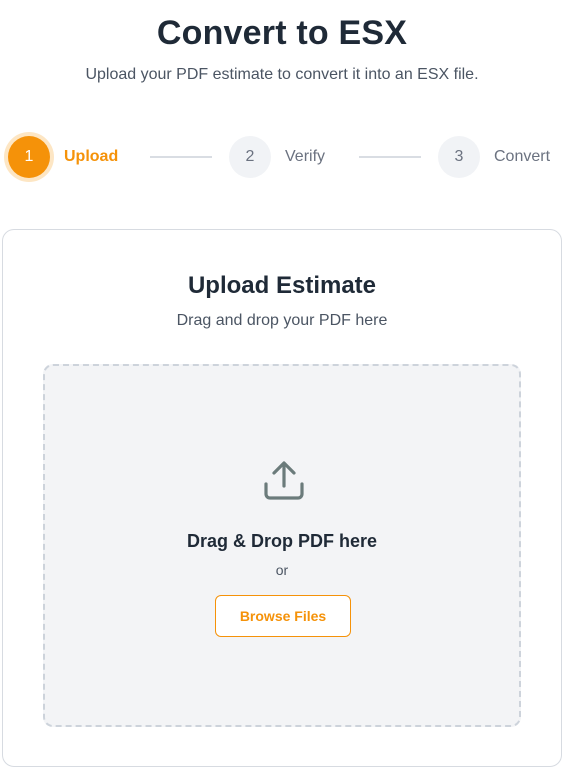  I want to click on stepper: 1 Upload 2 Verify 3 Convert, so click(286, 158).